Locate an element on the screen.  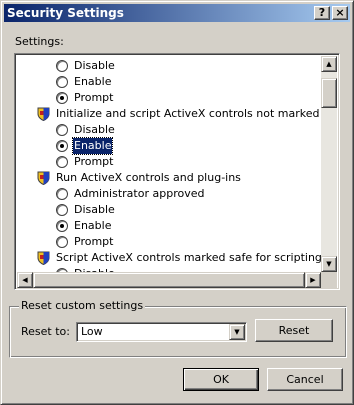
reset-to-label: Reset to: is located at coordinates (45, 331).